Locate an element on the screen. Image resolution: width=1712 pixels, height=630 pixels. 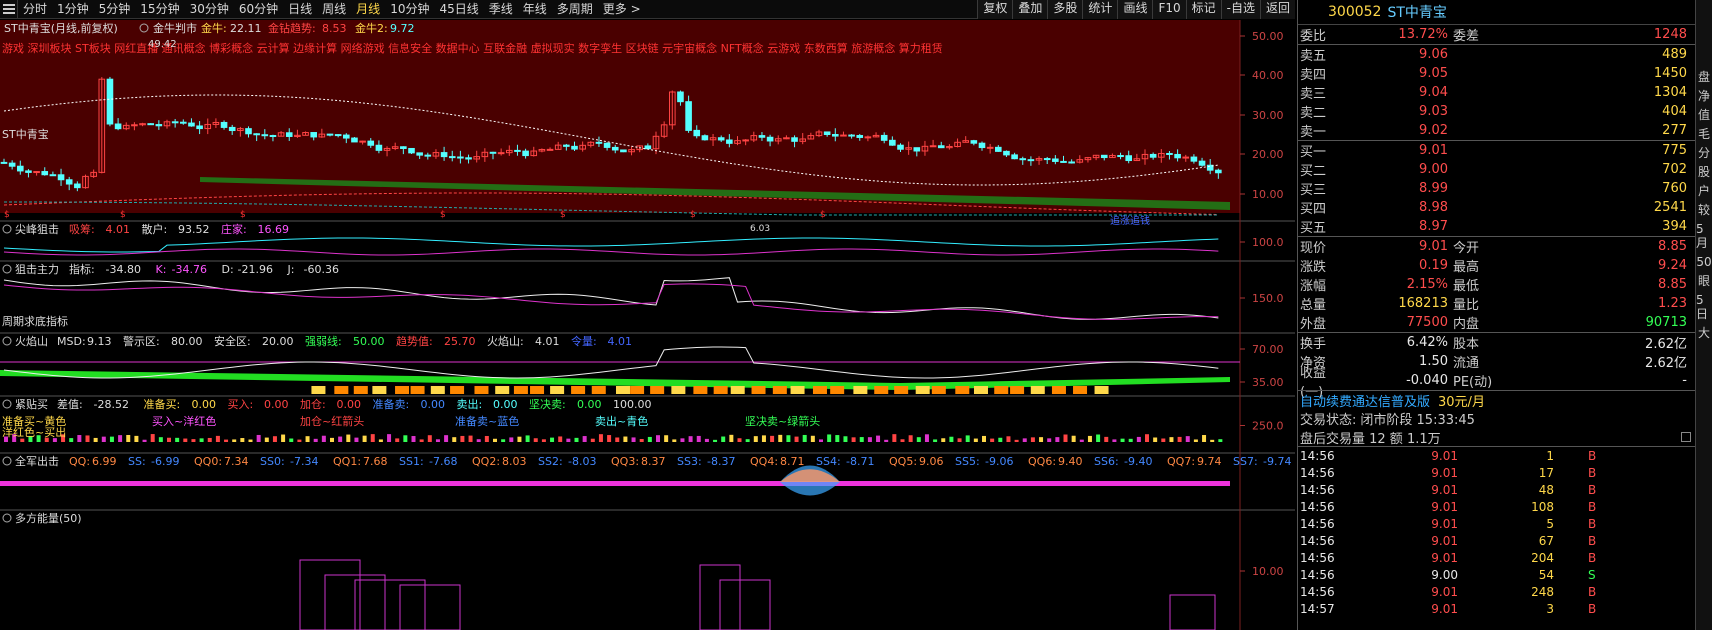
toolbar-button: 返回 is located at coordinates (1277, 9).